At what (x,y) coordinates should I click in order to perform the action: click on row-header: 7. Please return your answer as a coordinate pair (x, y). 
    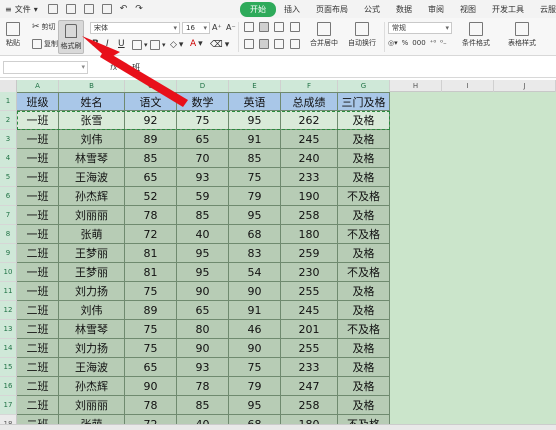
    Looking at the image, I should click on (8, 215).